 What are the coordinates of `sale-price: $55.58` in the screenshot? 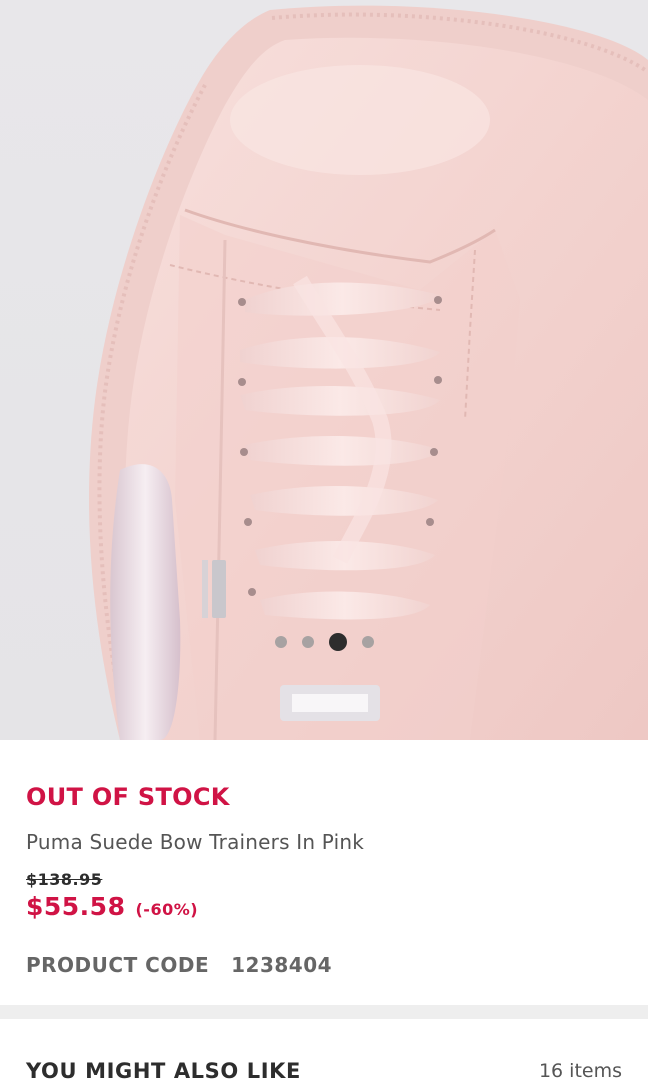 It's located at (76, 906).